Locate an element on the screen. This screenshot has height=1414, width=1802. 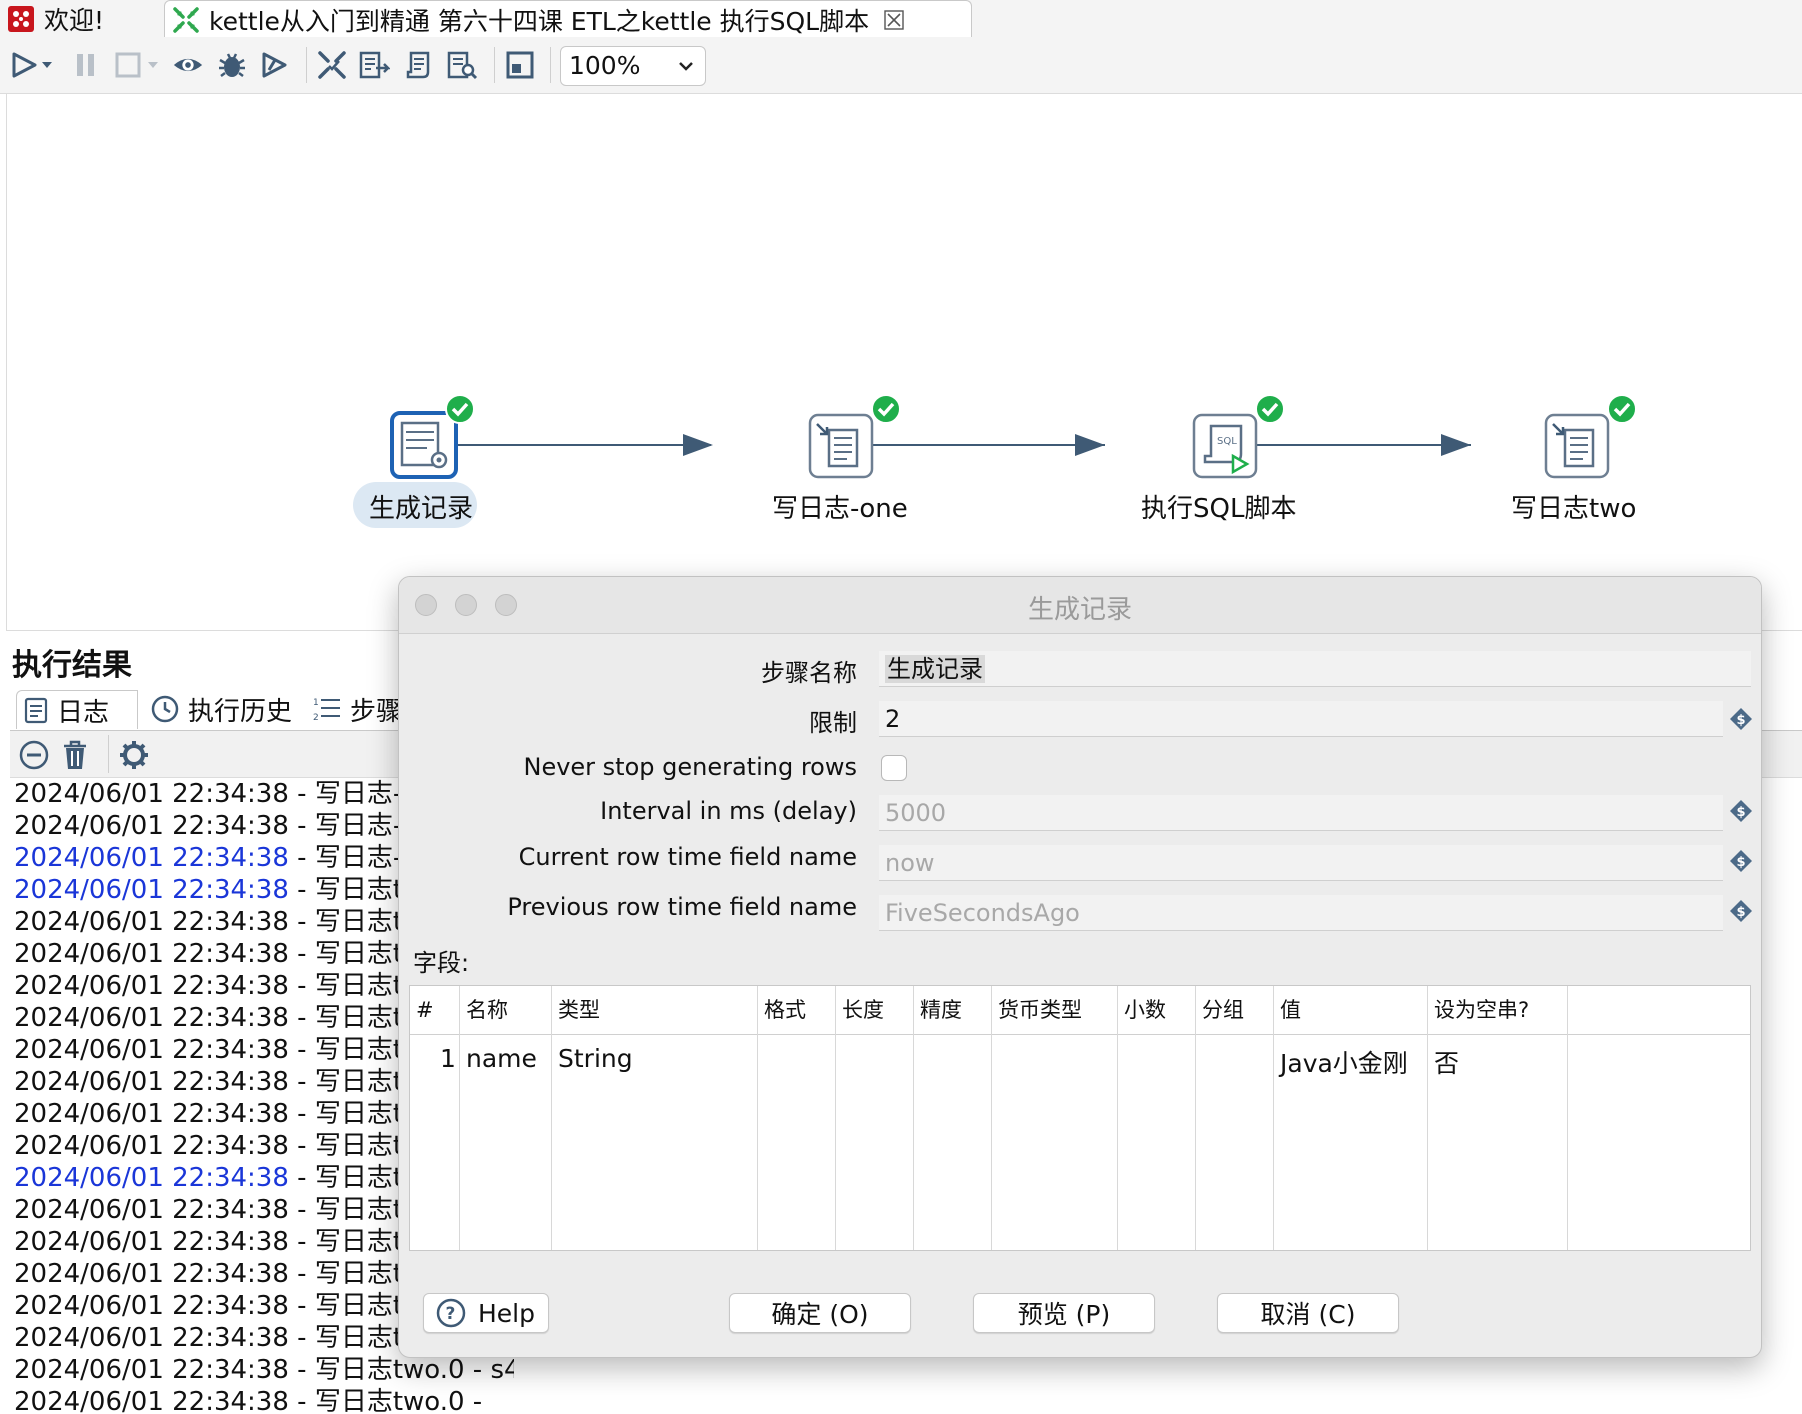
column-header: 类型 is located at coordinates (655, 1010).